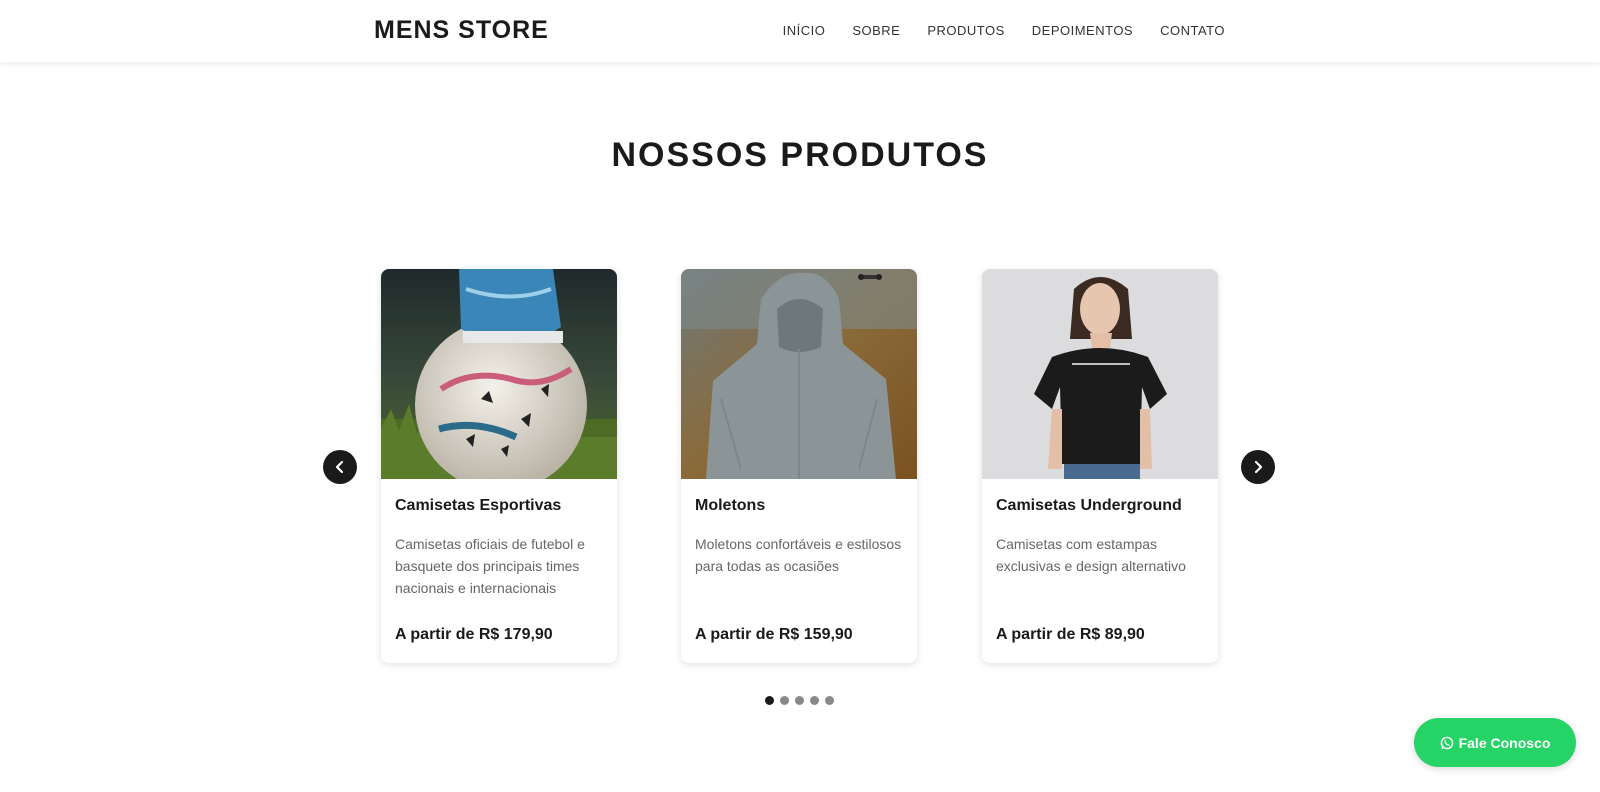  Describe the element at coordinates (965, 30) in the screenshot. I see `nav-produtos: PRODUTOS` at that location.